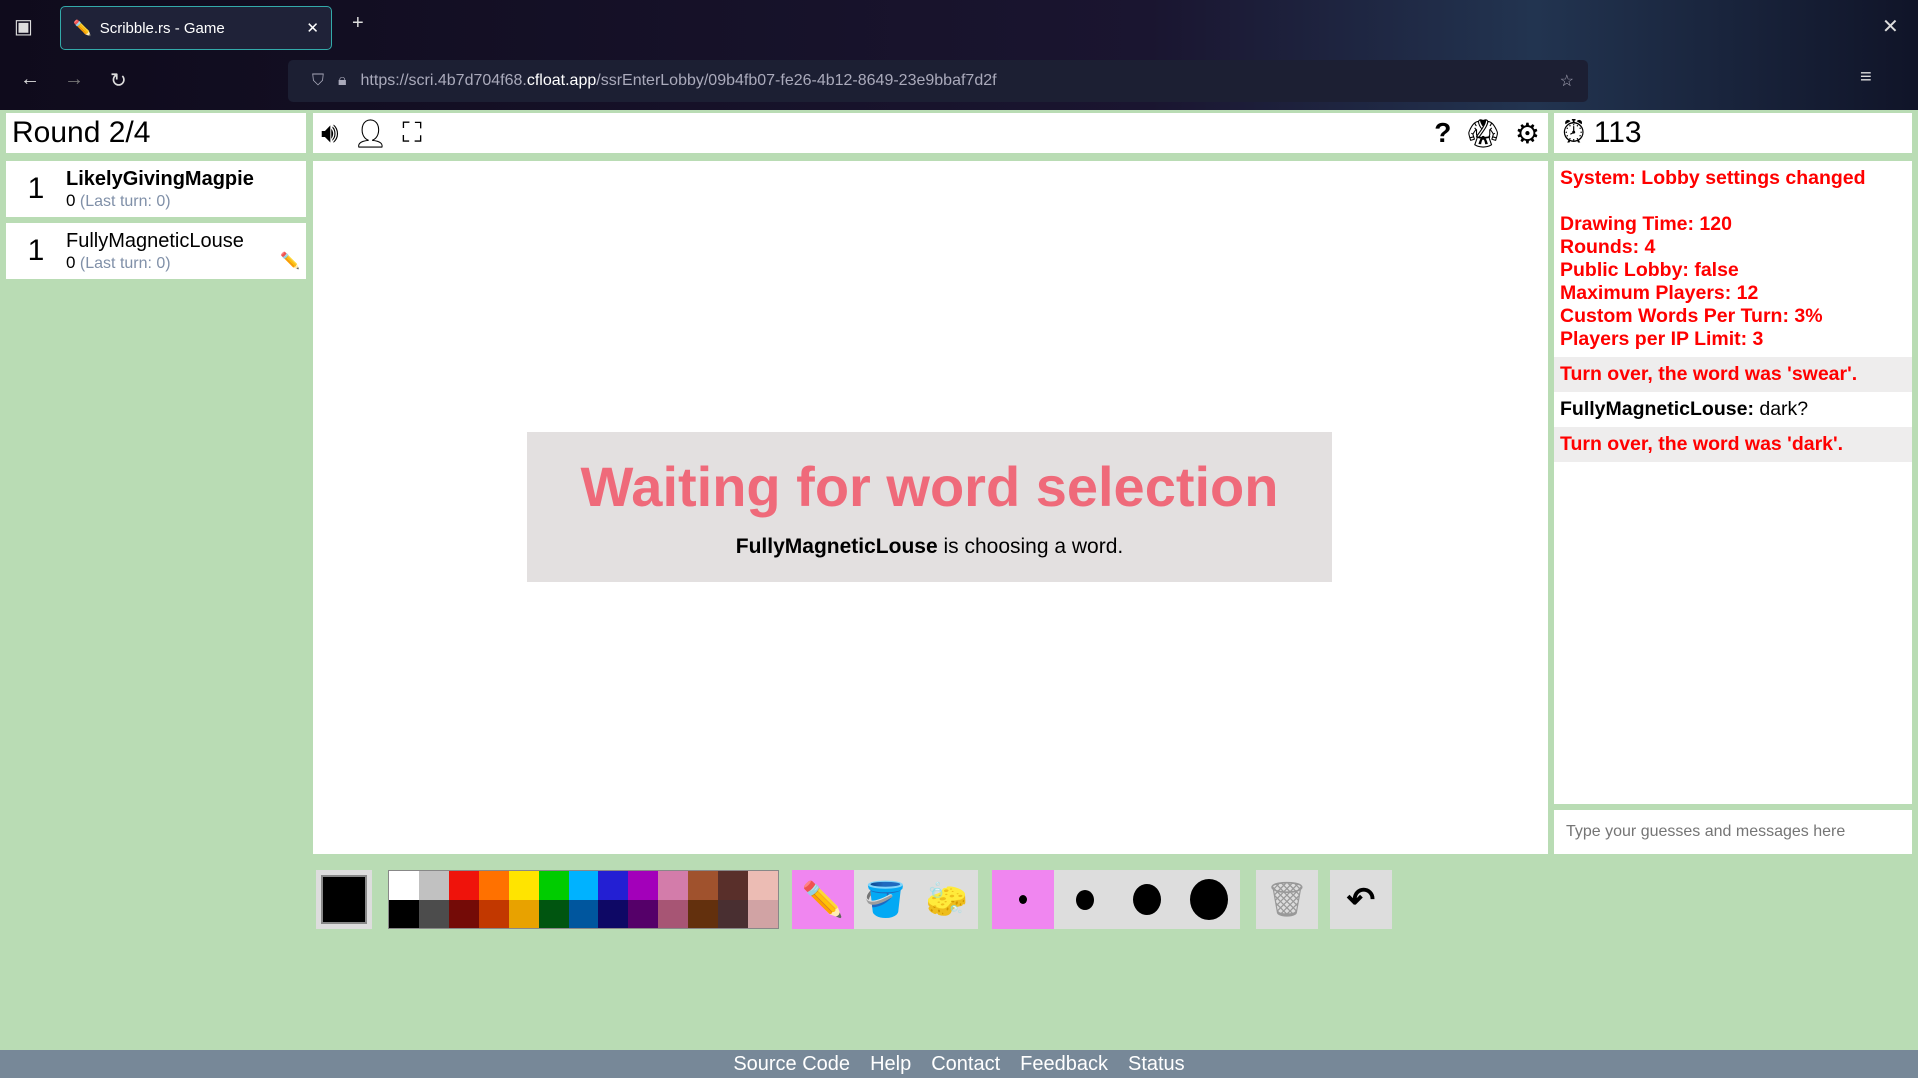 The image size is (1918, 1078). What do you see at coordinates (1023, 899) in the screenshot?
I see `size-small-button` at bounding box center [1023, 899].